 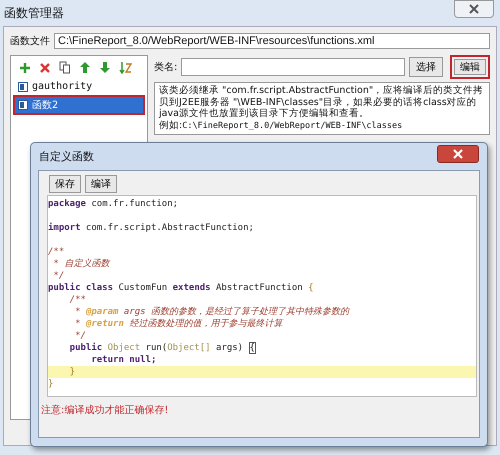 I want to click on code-line: package com.fr.function;, so click(x=114, y=204).